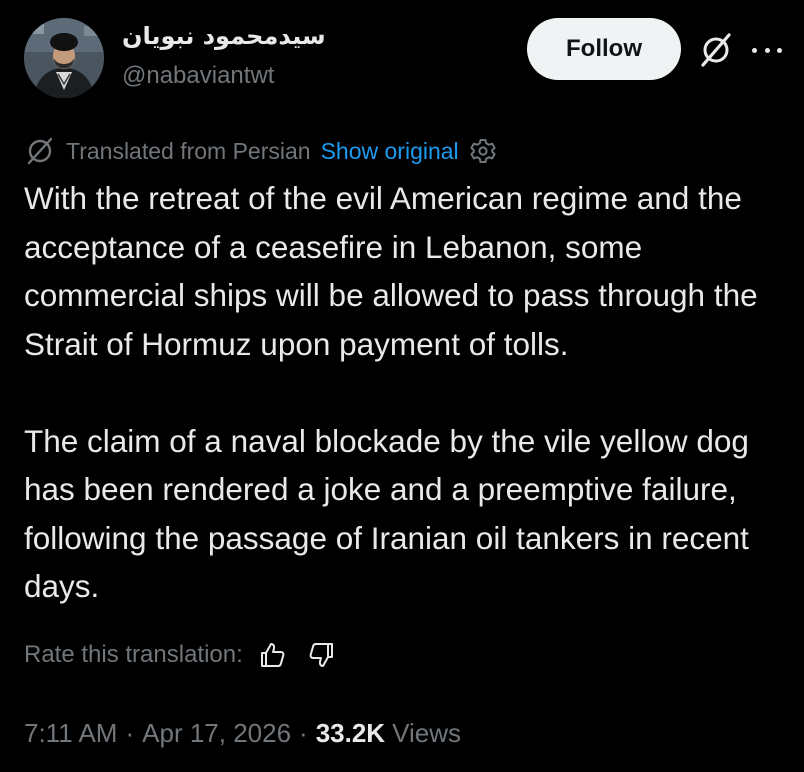  Describe the element at coordinates (70, 733) in the screenshot. I see `tweet-time: 7:11 AM` at that location.